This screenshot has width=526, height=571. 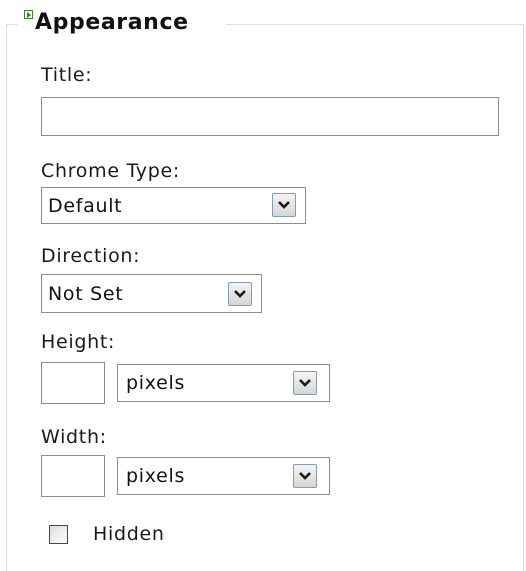 I want to click on width-unit-value: pixels, so click(x=156, y=476).